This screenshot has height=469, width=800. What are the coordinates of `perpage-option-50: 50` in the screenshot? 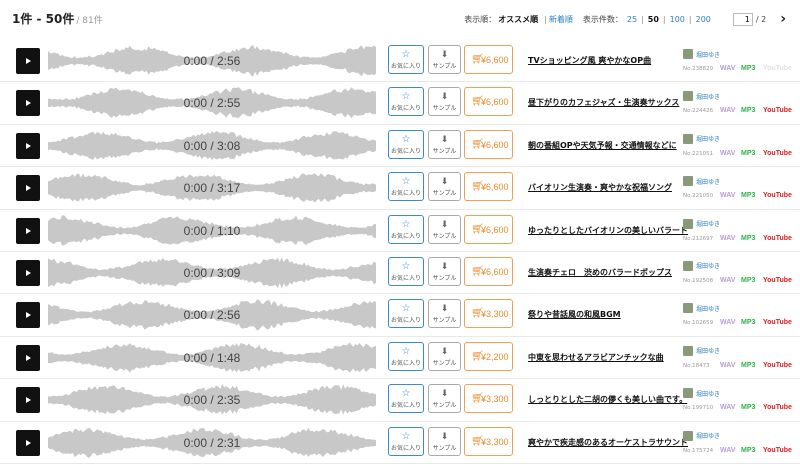 It's located at (653, 19).